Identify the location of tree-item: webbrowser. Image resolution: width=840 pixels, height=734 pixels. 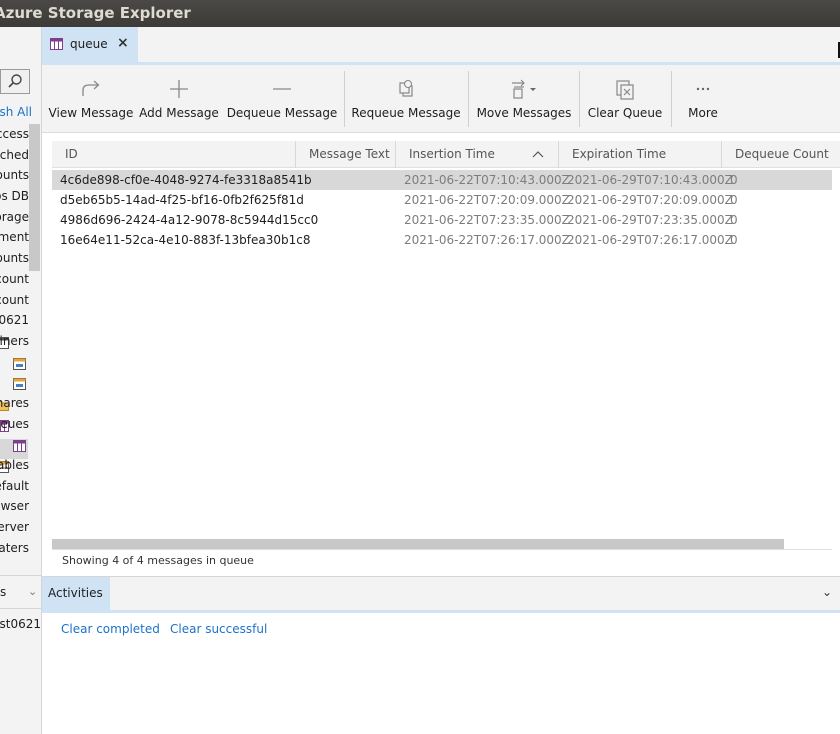
(20, 506).